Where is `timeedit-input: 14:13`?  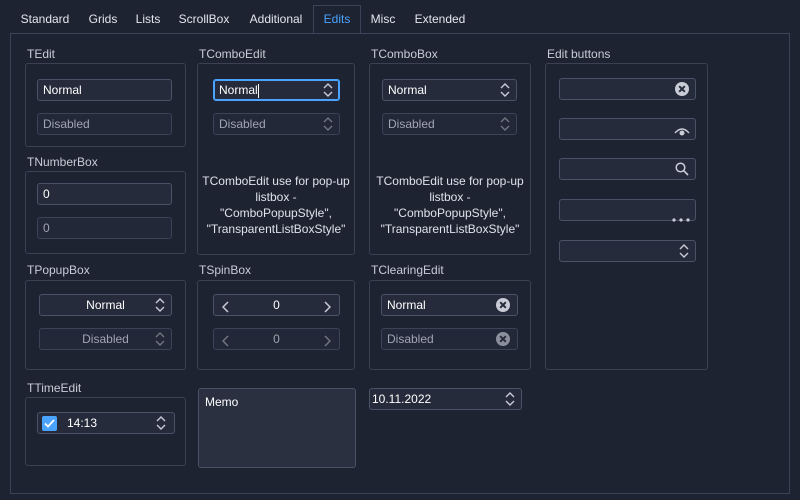 timeedit-input: 14:13 is located at coordinates (106, 423).